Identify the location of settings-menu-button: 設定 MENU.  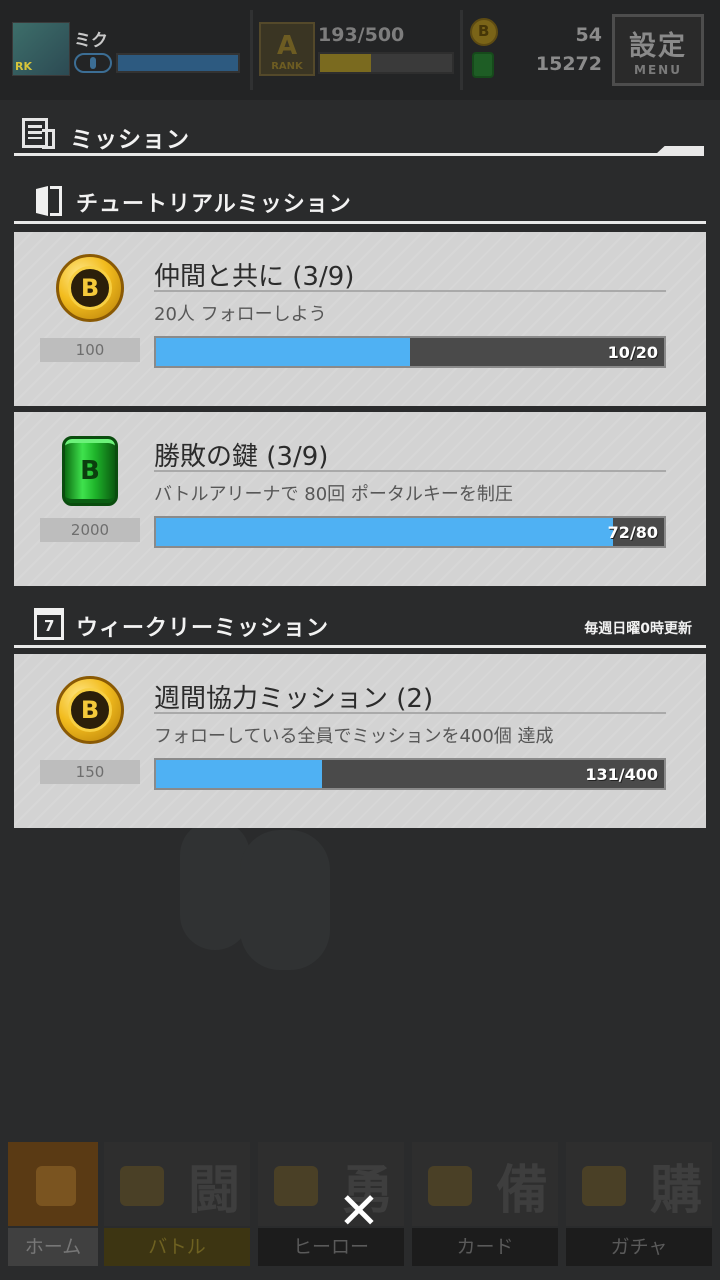
(658, 50).